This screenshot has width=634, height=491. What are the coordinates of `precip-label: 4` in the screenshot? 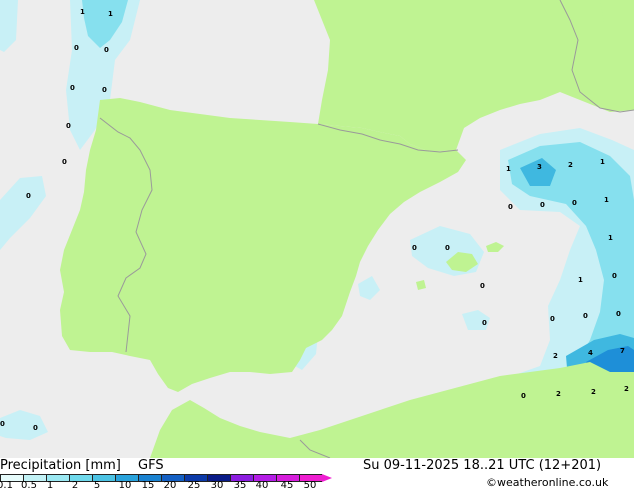 It's located at (590, 353).